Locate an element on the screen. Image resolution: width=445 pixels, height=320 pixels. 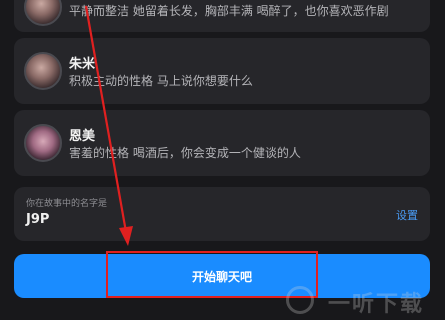
character-name: 恩美 is located at coordinates (82, 136).